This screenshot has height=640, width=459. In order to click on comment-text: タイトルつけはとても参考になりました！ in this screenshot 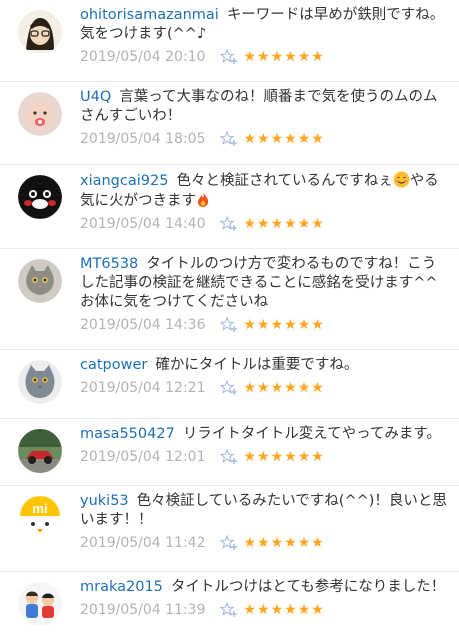, I will do `click(308, 587)`.